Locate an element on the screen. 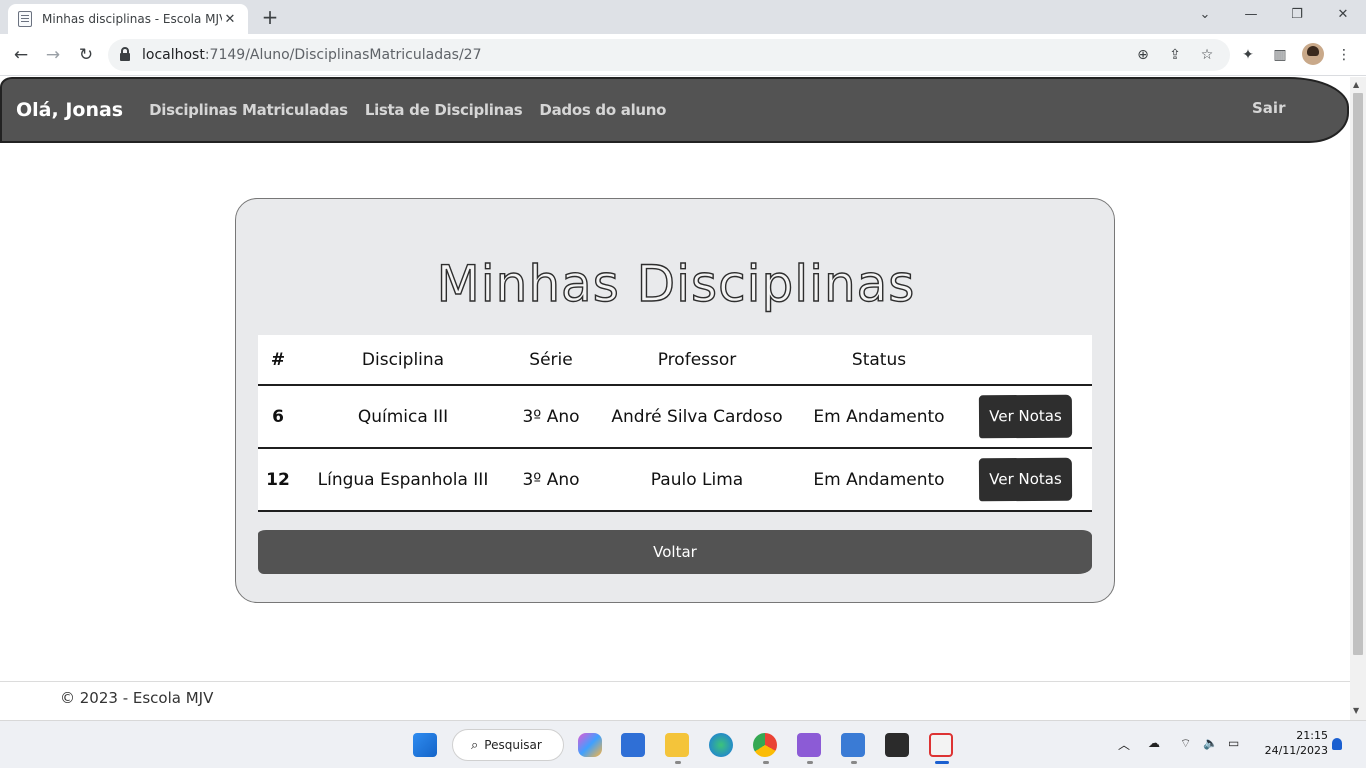 Image resolution: width=1366 pixels, height=768 pixels. share-icon: ⇪ is located at coordinates (1175, 55).